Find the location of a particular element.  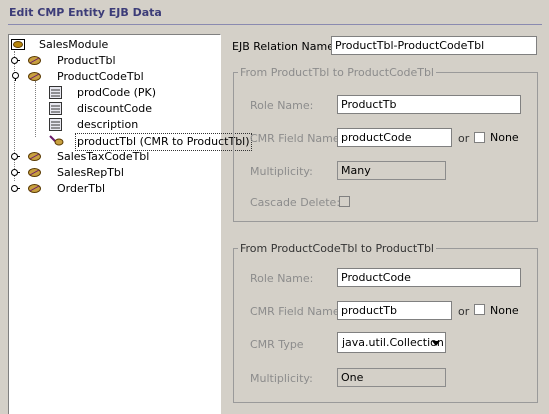

tree-item-label: OrderTbl is located at coordinates (81, 188).